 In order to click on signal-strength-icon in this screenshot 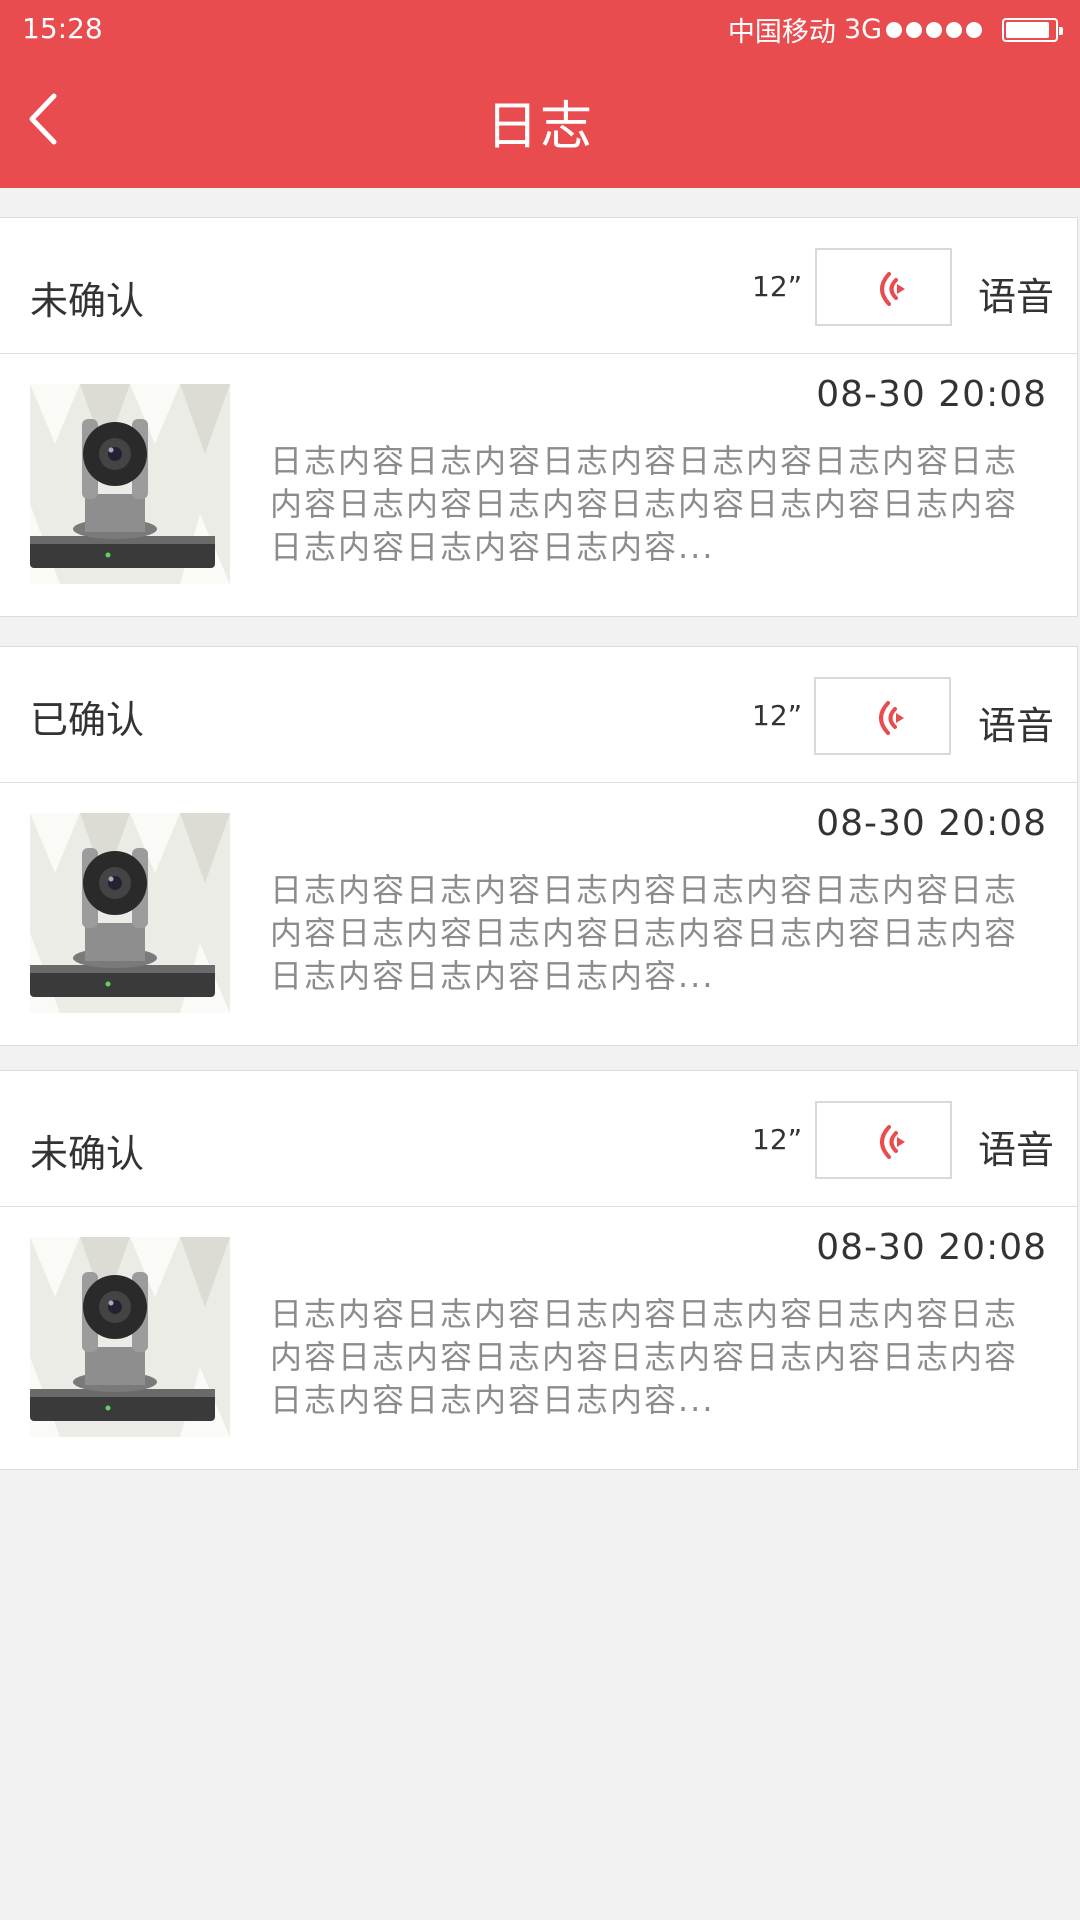, I will do `click(934, 29)`.